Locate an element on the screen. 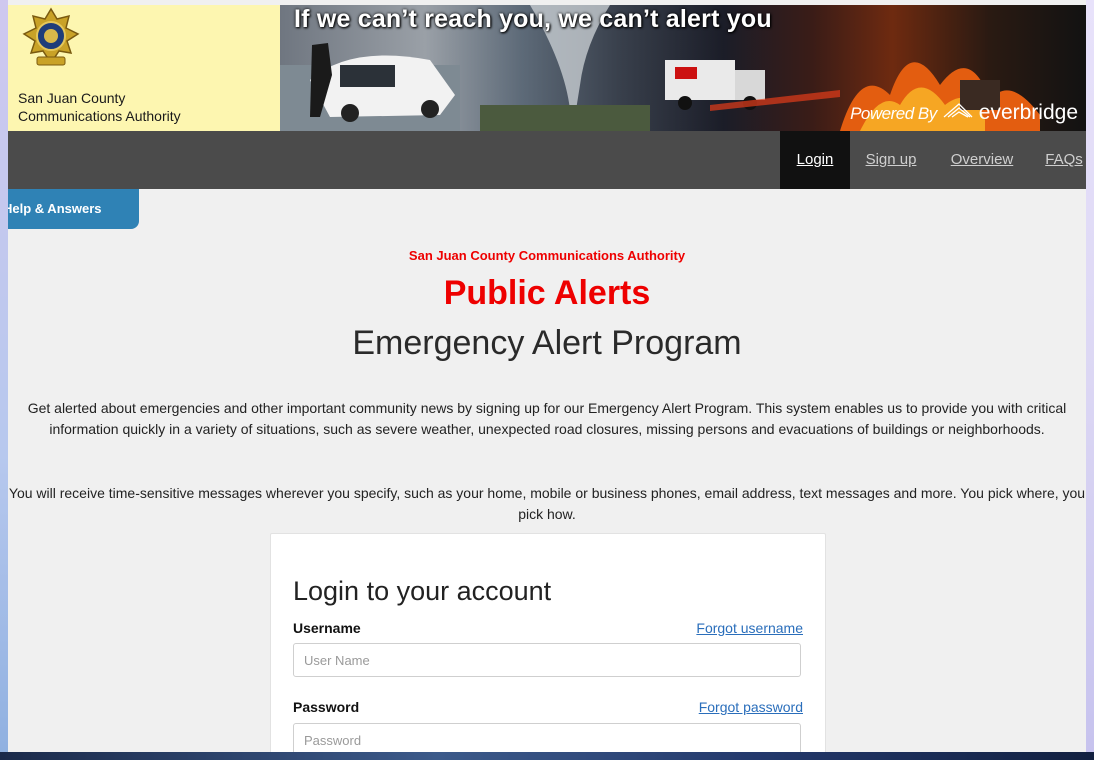 This screenshot has height=760, width=1094. desktop-edge-left is located at coordinates (4, 380).